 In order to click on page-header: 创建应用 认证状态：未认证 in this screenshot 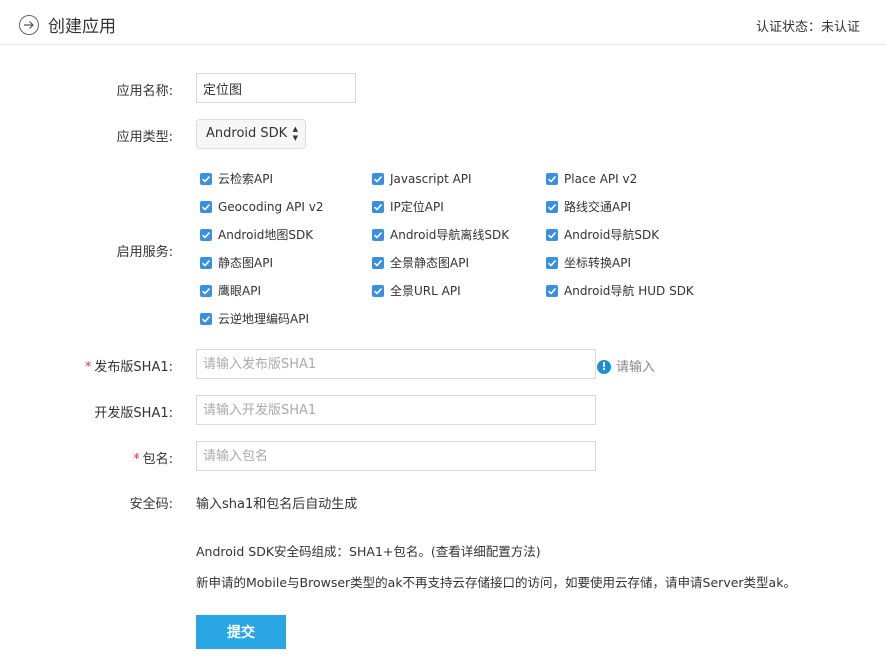, I will do `click(442, 22)`.